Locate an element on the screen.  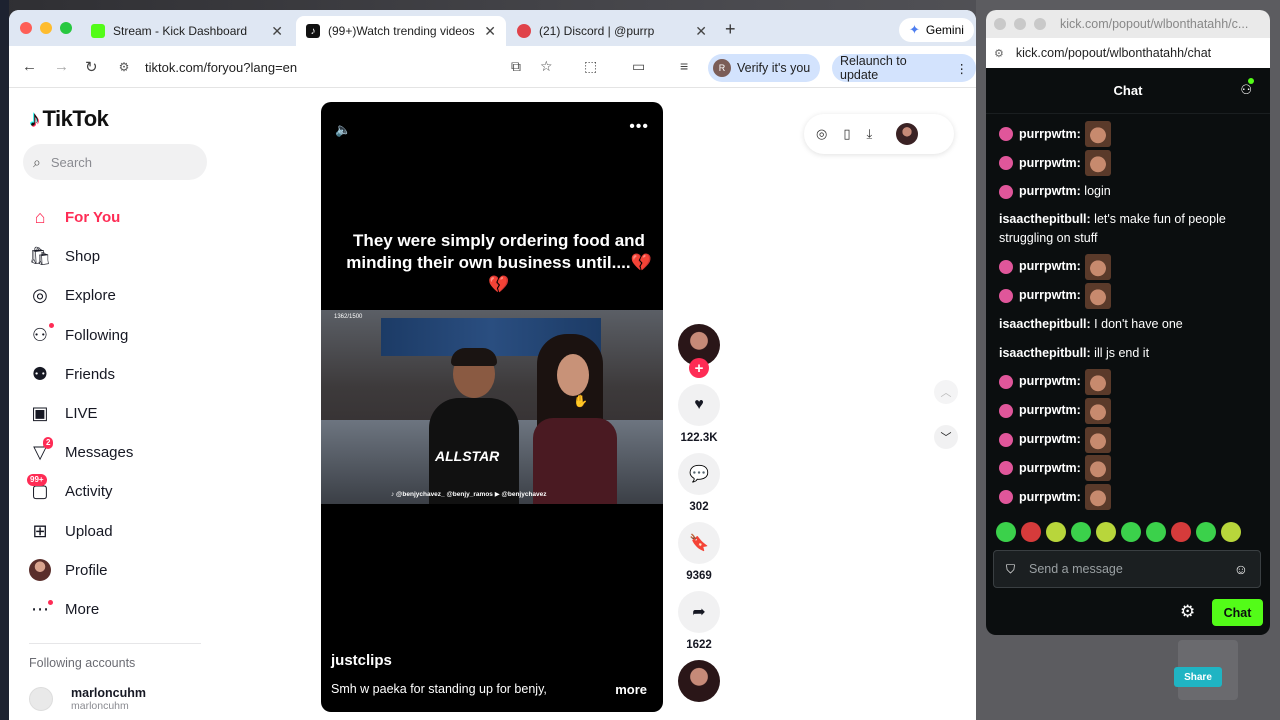
shield-icon: ⛉ is located at coordinates (1011, 568).